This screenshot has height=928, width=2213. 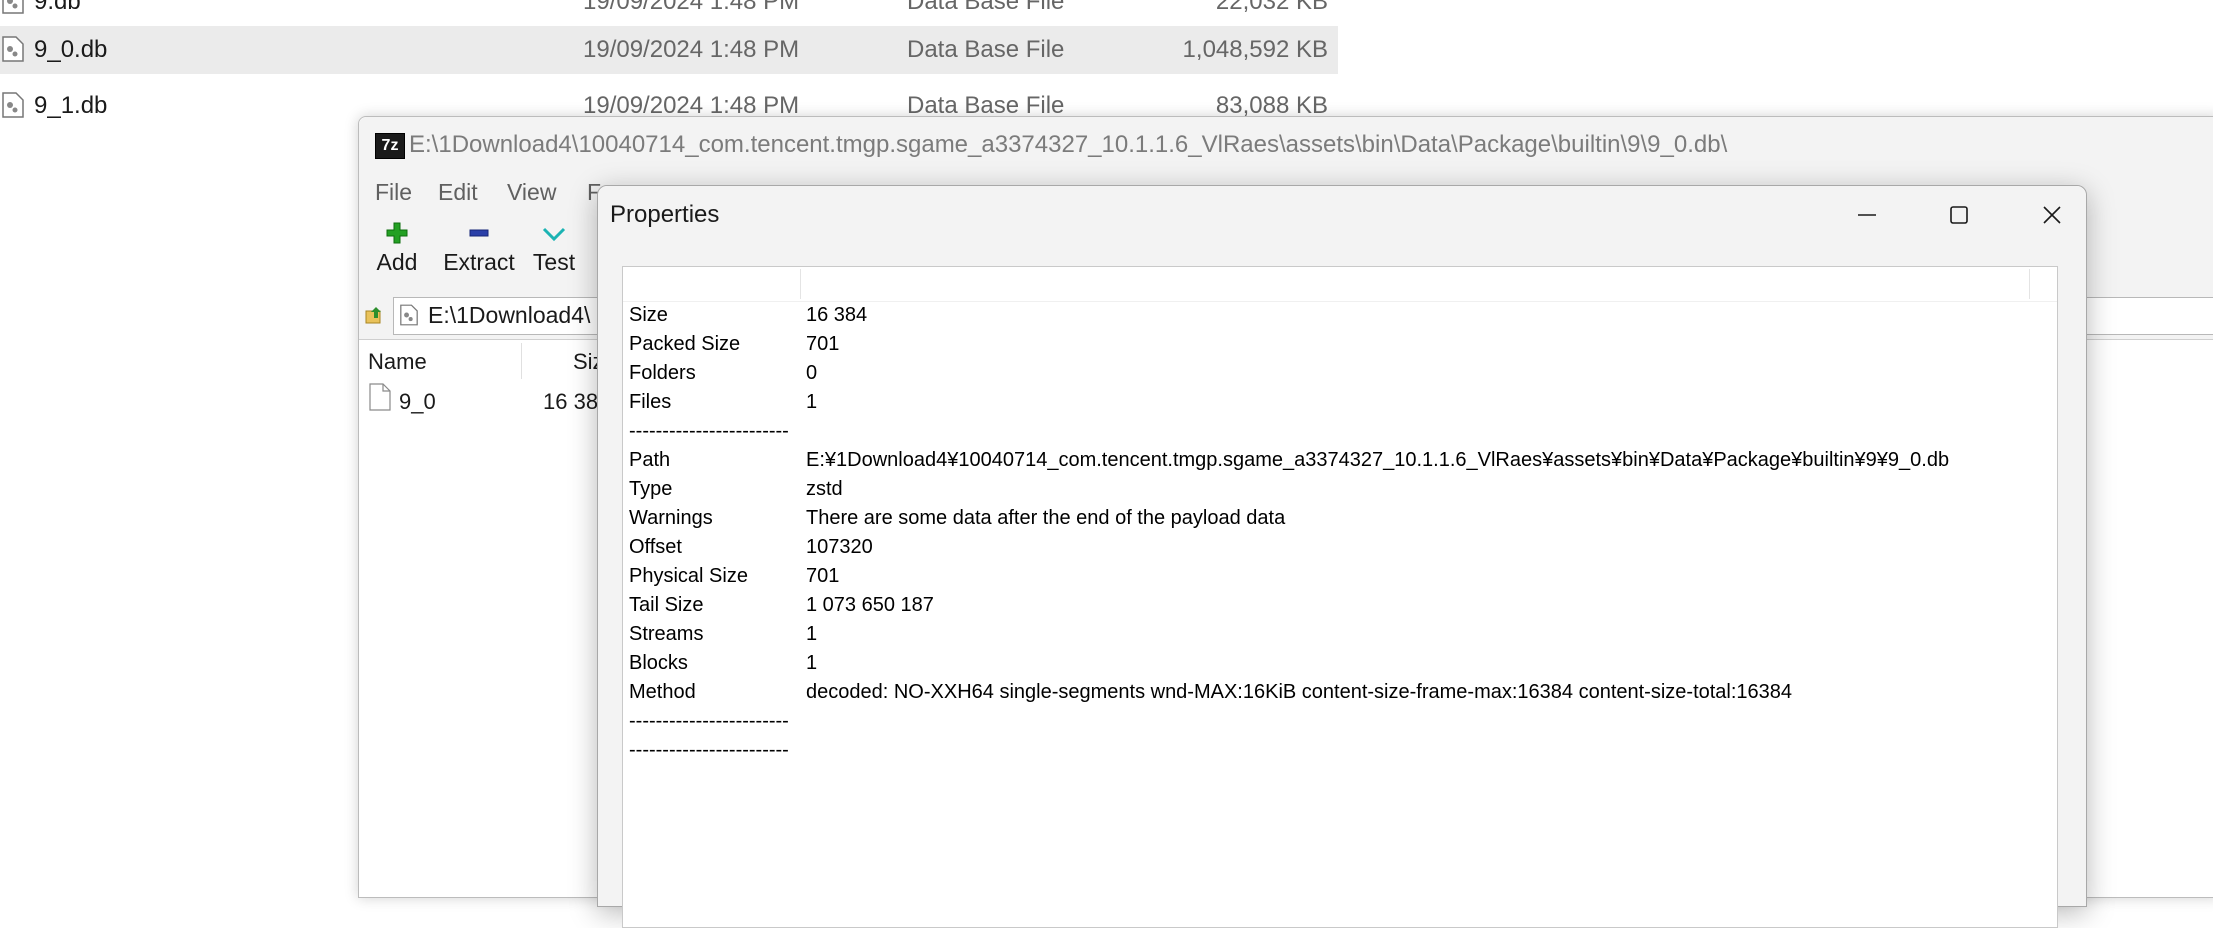 I want to click on plus-icon, so click(x=397, y=233).